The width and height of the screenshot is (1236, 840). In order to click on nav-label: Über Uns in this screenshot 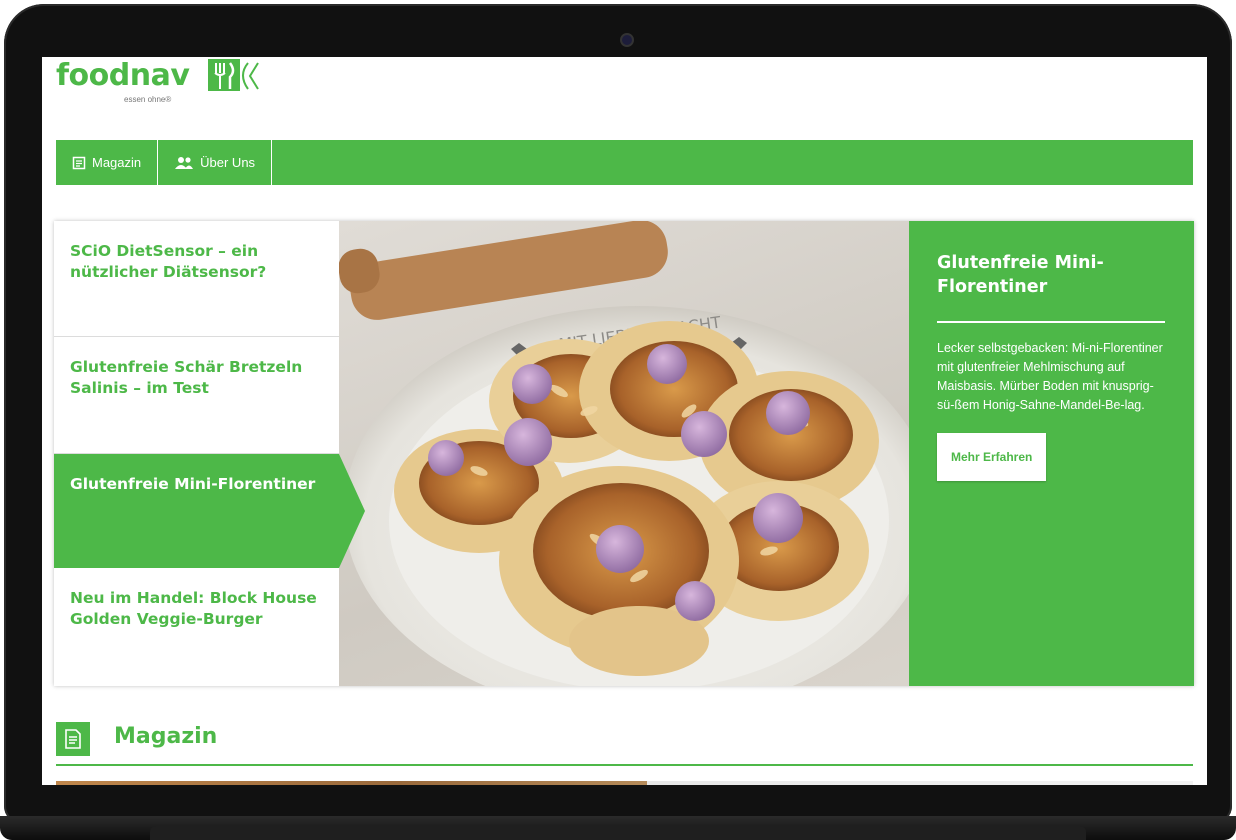, I will do `click(228, 162)`.